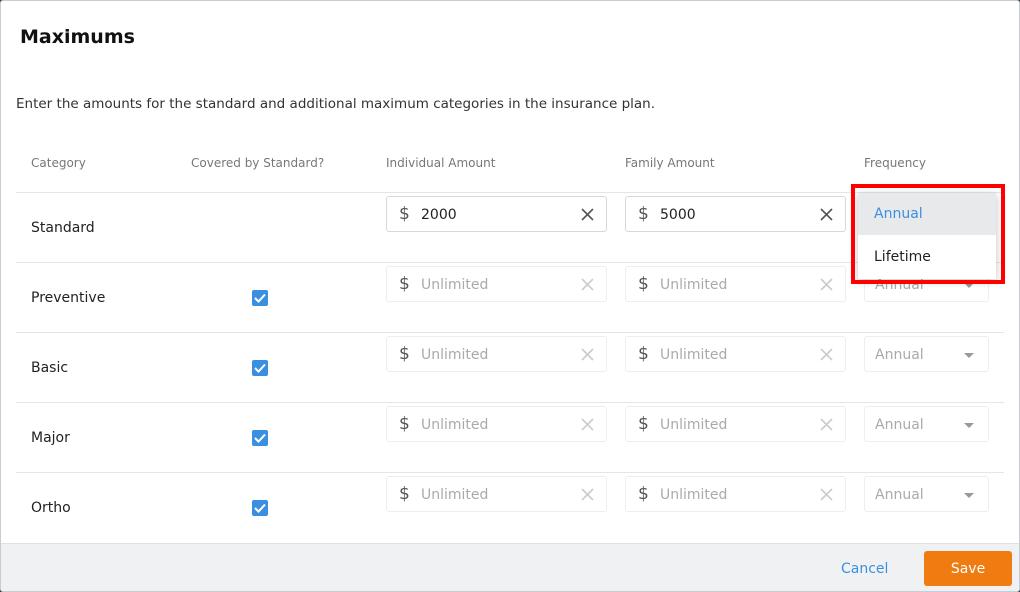  What do you see at coordinates (68, 298) in the screenshot?
I see `row-label-preventive: Preventive` at bounding box center [68, 298].